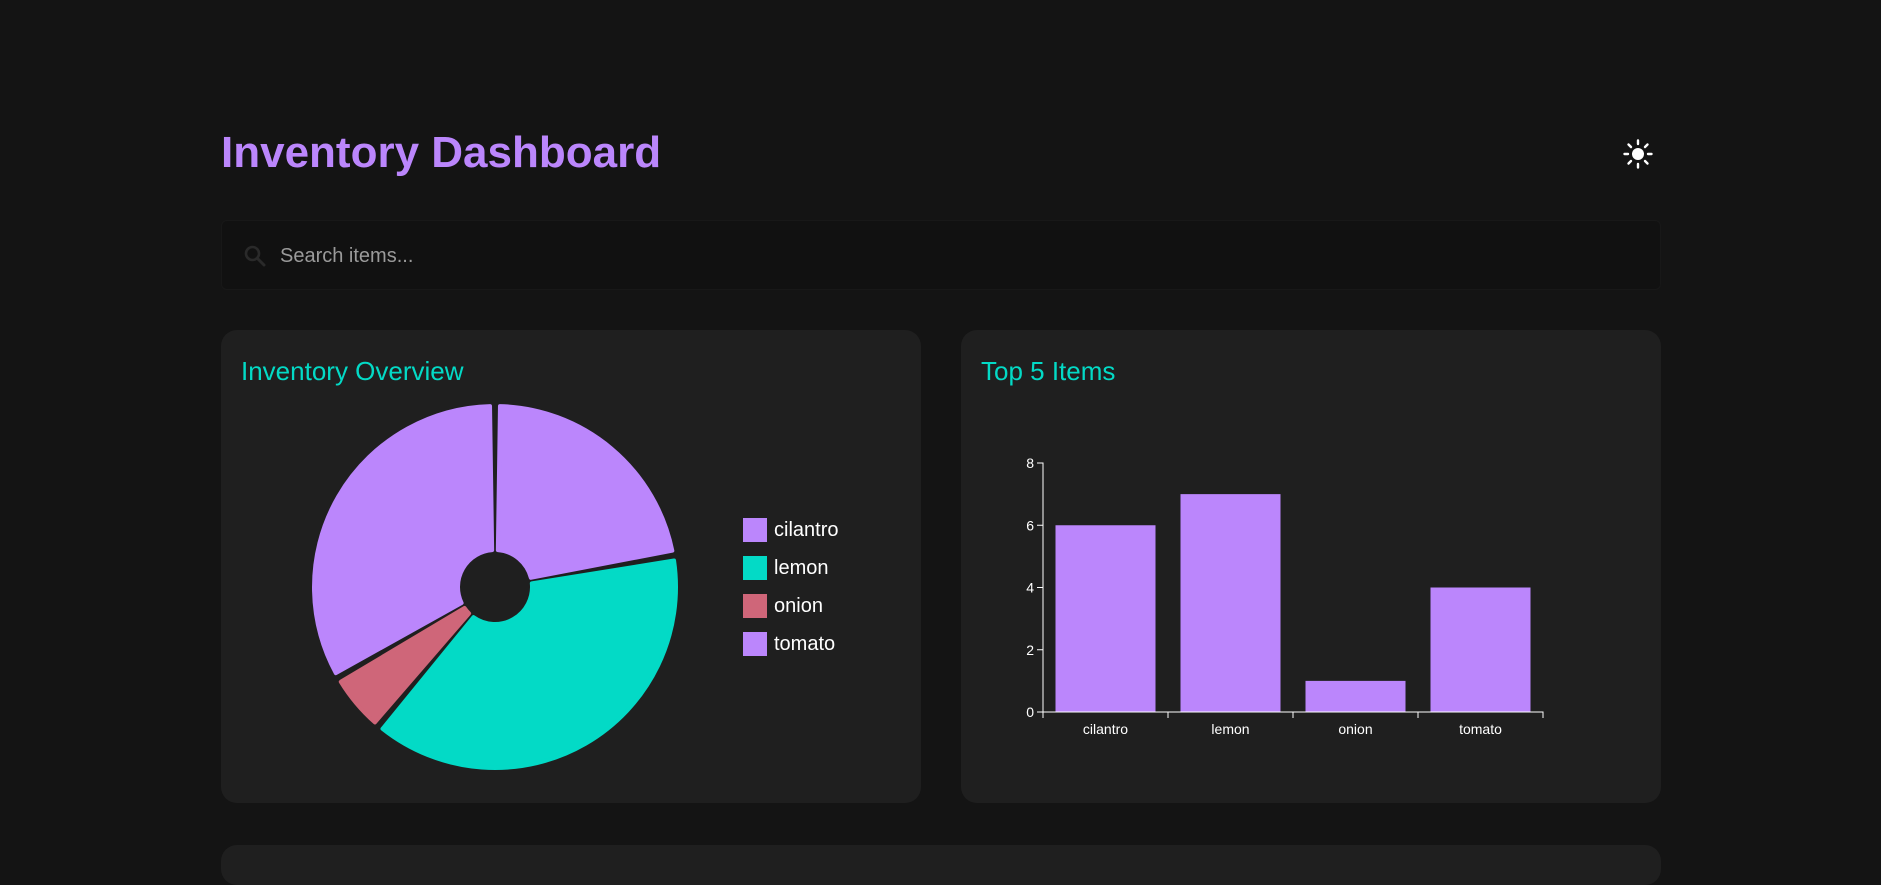 This screenshot has width=1881, height=885. Describe the element at coordinates (1355, 729) in the screenshot. I see `x-tick-label: onion` at that location.